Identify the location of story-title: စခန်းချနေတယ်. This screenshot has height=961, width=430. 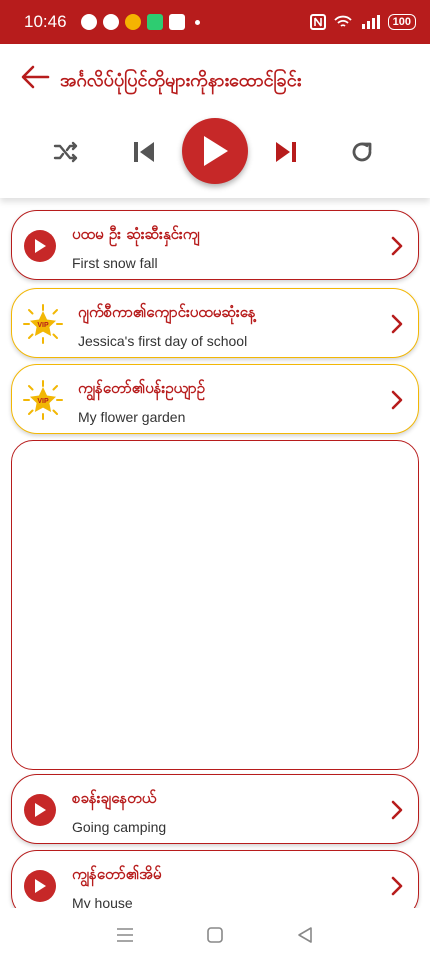
(114, 798).